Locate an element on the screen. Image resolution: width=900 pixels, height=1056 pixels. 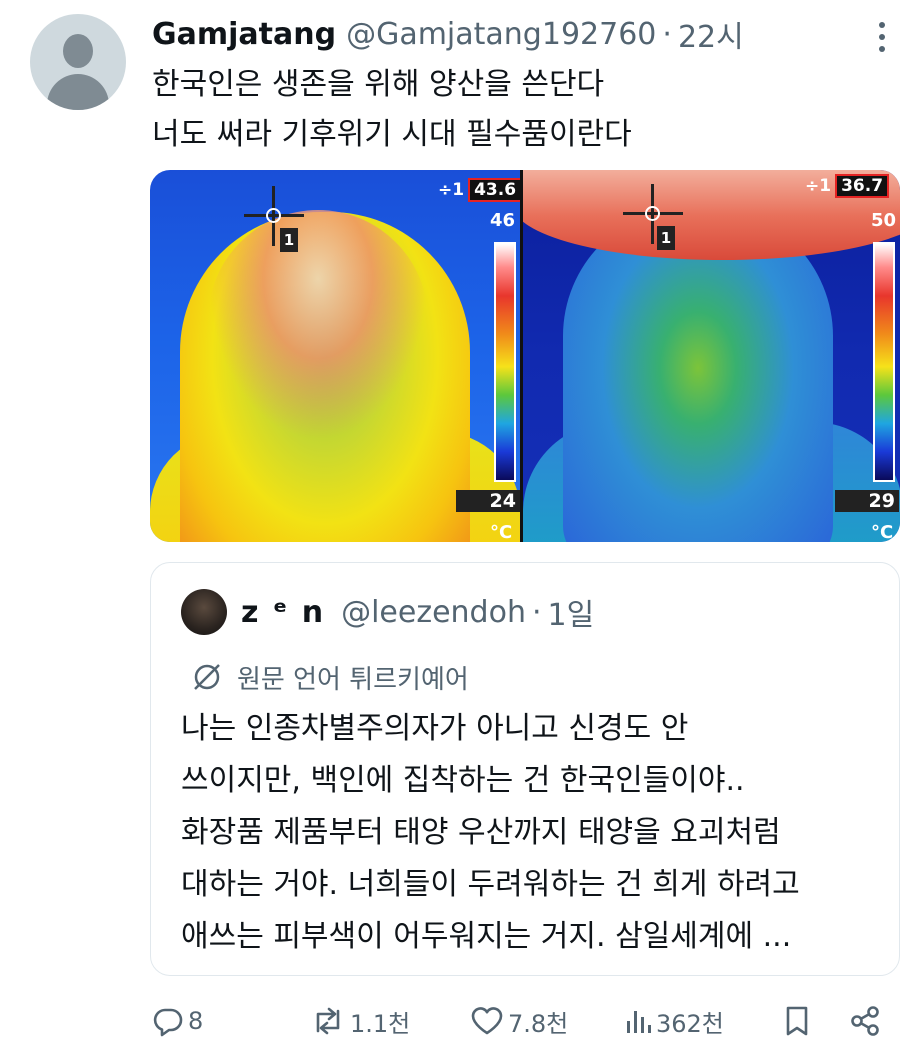
scale-max: 50 is located at coordinates (884, 220).